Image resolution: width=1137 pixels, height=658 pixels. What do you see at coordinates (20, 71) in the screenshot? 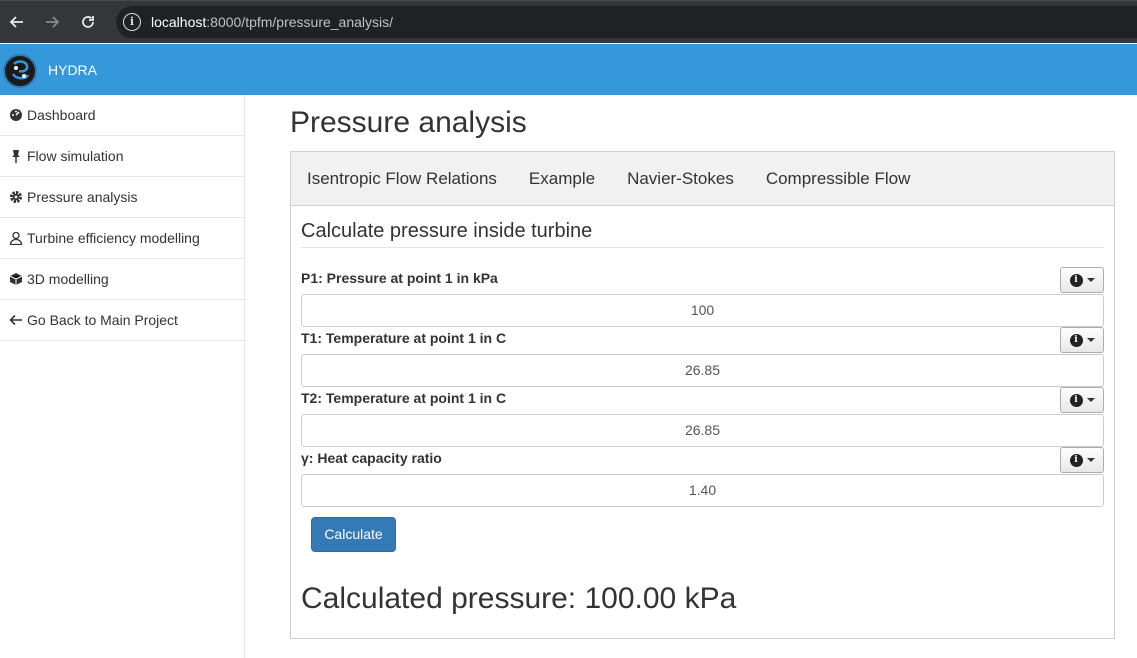
I see `hydra-logo-icon` at bounding box center [20, 71].